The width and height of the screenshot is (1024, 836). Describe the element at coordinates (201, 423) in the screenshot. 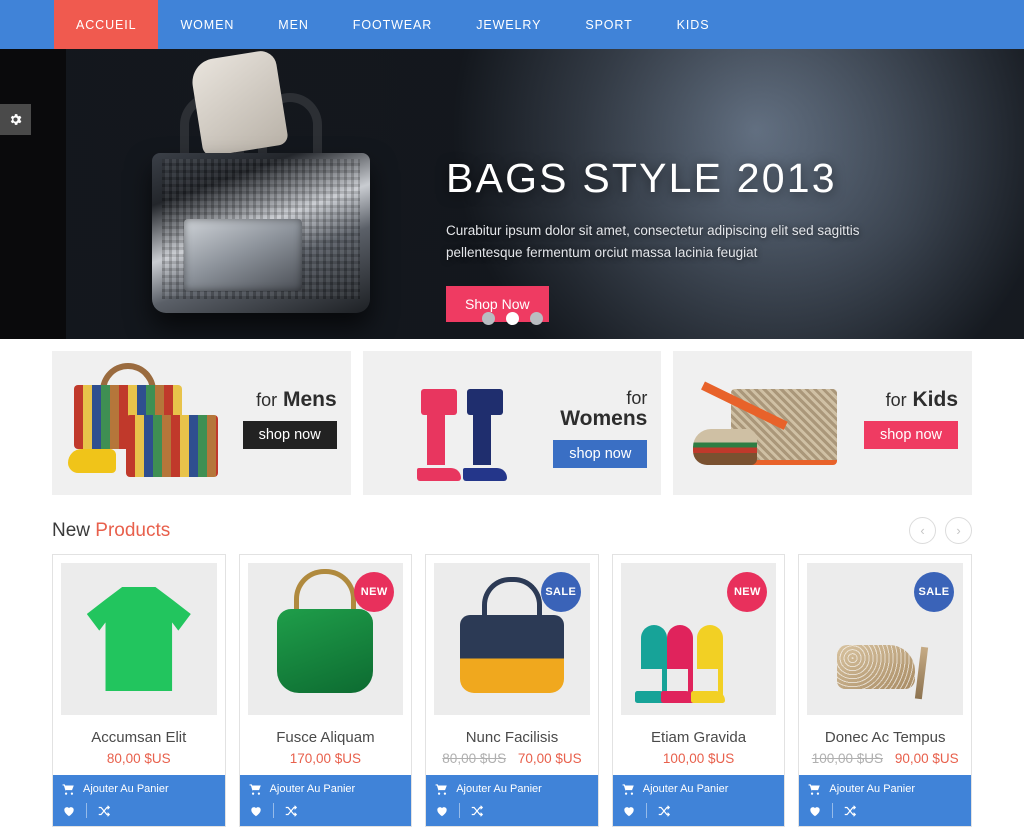

I see `promo-banner-mens: for Mens shop now` at that location.